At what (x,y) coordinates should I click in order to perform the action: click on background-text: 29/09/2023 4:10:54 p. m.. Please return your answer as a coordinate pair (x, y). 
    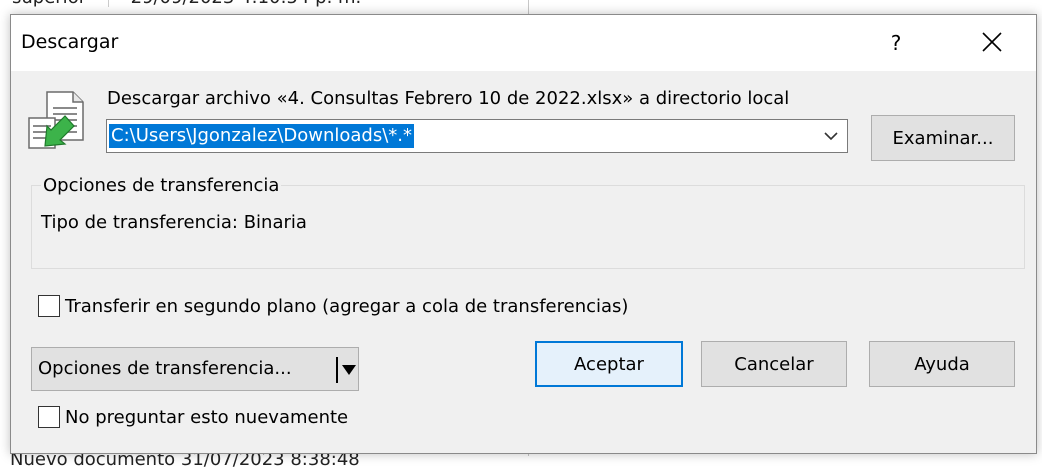
    Looking at the image, I should click on (246, 4).